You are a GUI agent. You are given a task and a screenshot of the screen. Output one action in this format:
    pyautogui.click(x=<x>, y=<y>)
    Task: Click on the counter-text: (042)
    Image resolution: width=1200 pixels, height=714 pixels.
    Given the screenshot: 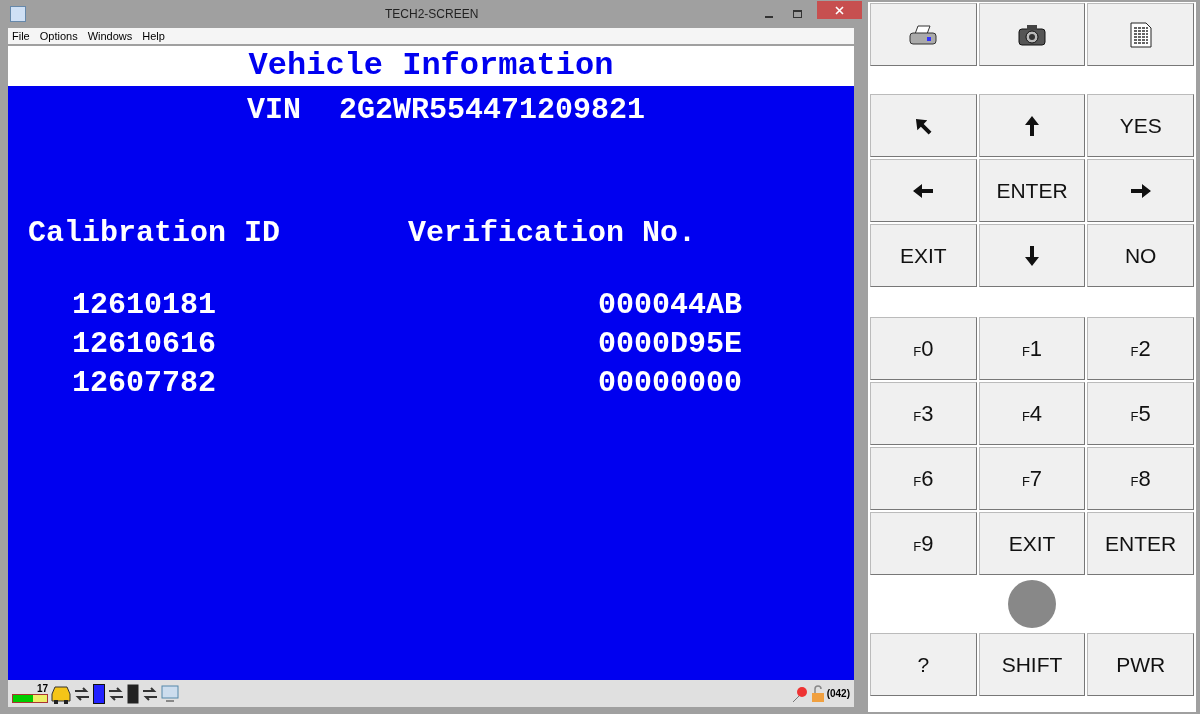 What is the action you would take?
    pyautogui.click(x=838, y=694)
    